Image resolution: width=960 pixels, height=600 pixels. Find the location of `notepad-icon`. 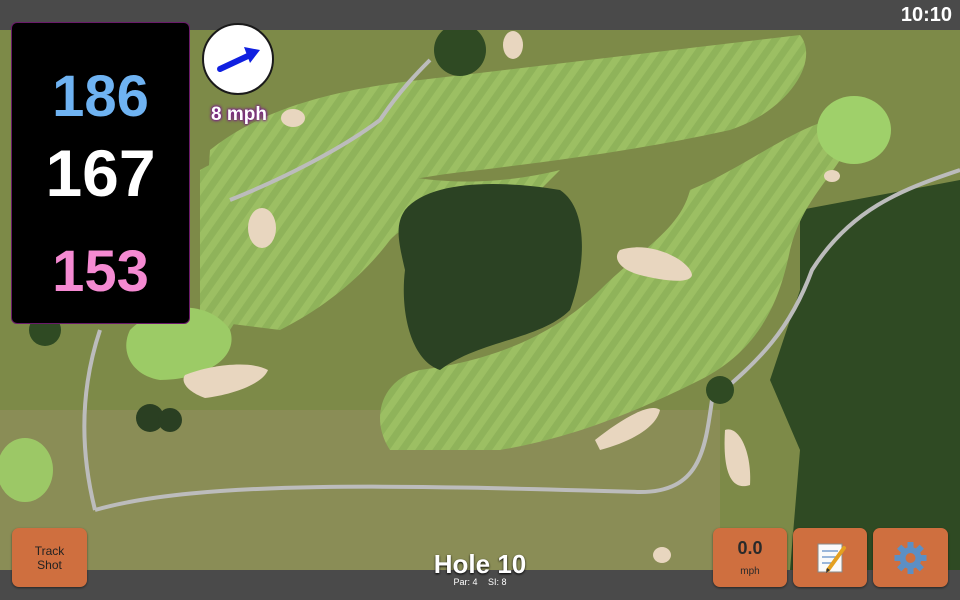

notepad-icon is located at coordinates (831, 558).